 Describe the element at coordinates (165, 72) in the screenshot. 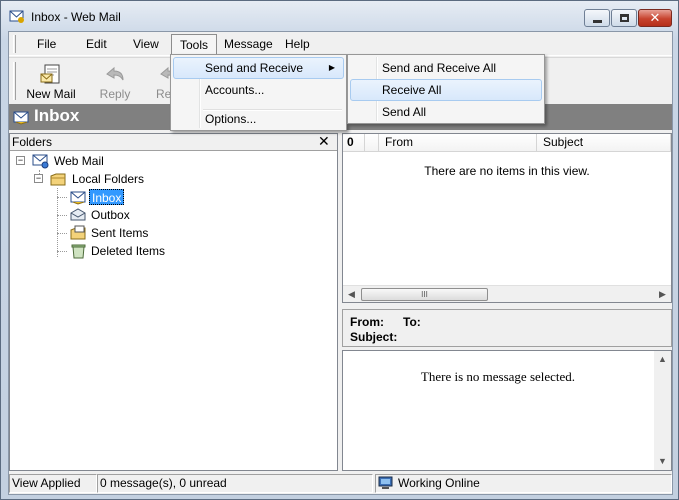

I see `reply-all-icon` at that location.